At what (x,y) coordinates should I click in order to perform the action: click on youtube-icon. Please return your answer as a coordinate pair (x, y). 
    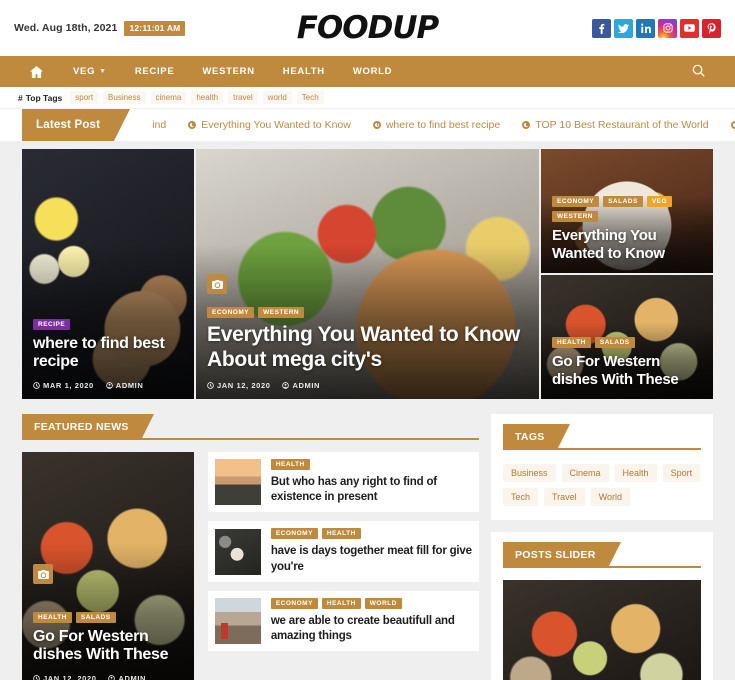
    Looking at the image, I should click on (689, 28).